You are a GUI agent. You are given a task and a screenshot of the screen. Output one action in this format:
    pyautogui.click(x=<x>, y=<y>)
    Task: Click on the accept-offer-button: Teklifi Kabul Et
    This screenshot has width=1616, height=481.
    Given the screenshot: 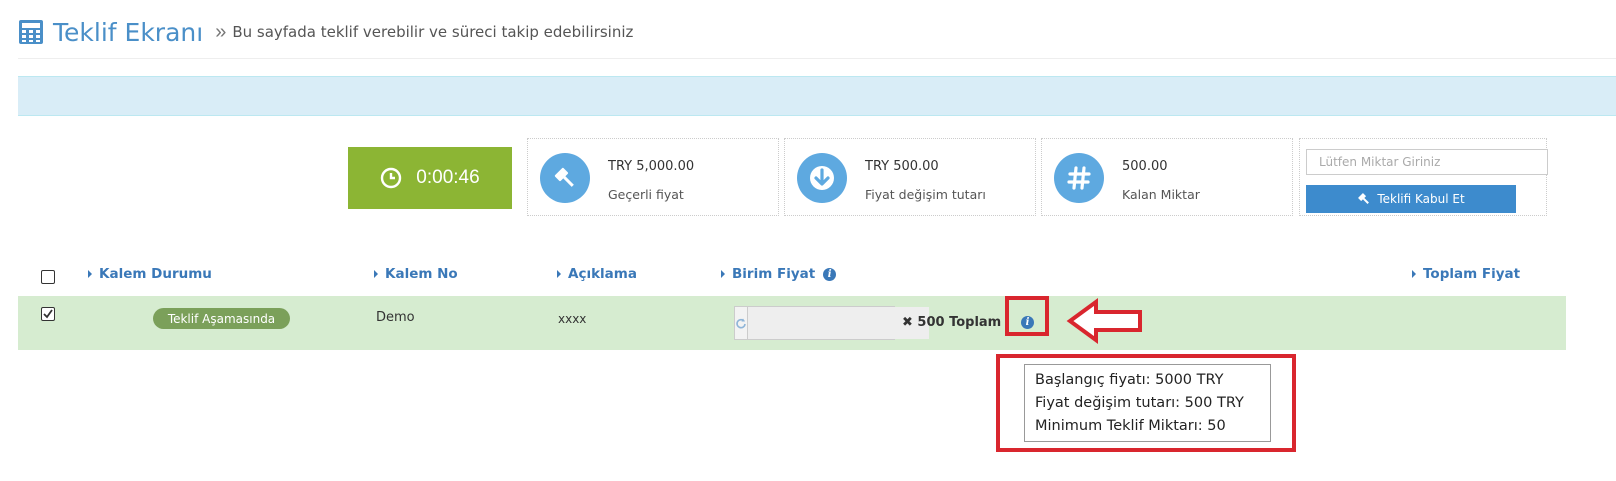 What is the action you would take?
    pyautogui.click(x=1411, y=199)
    